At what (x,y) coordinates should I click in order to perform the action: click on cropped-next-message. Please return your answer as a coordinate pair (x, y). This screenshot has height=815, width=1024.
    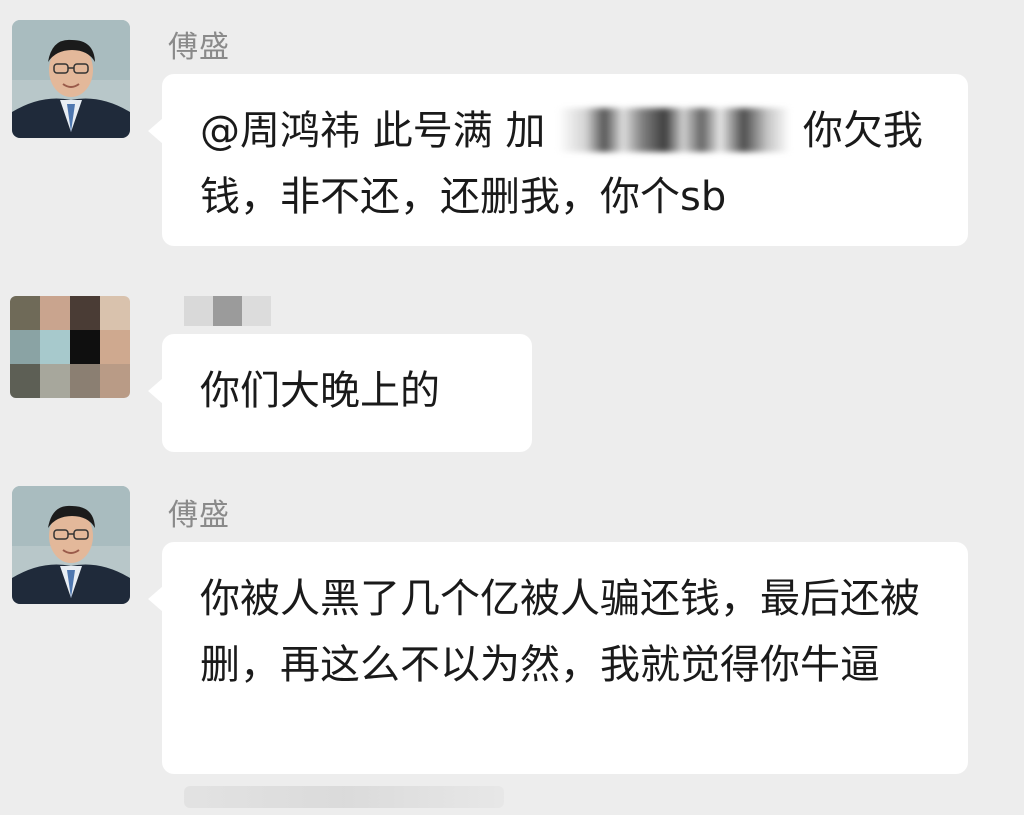
    Looking at the image, I should click on (344, 797).